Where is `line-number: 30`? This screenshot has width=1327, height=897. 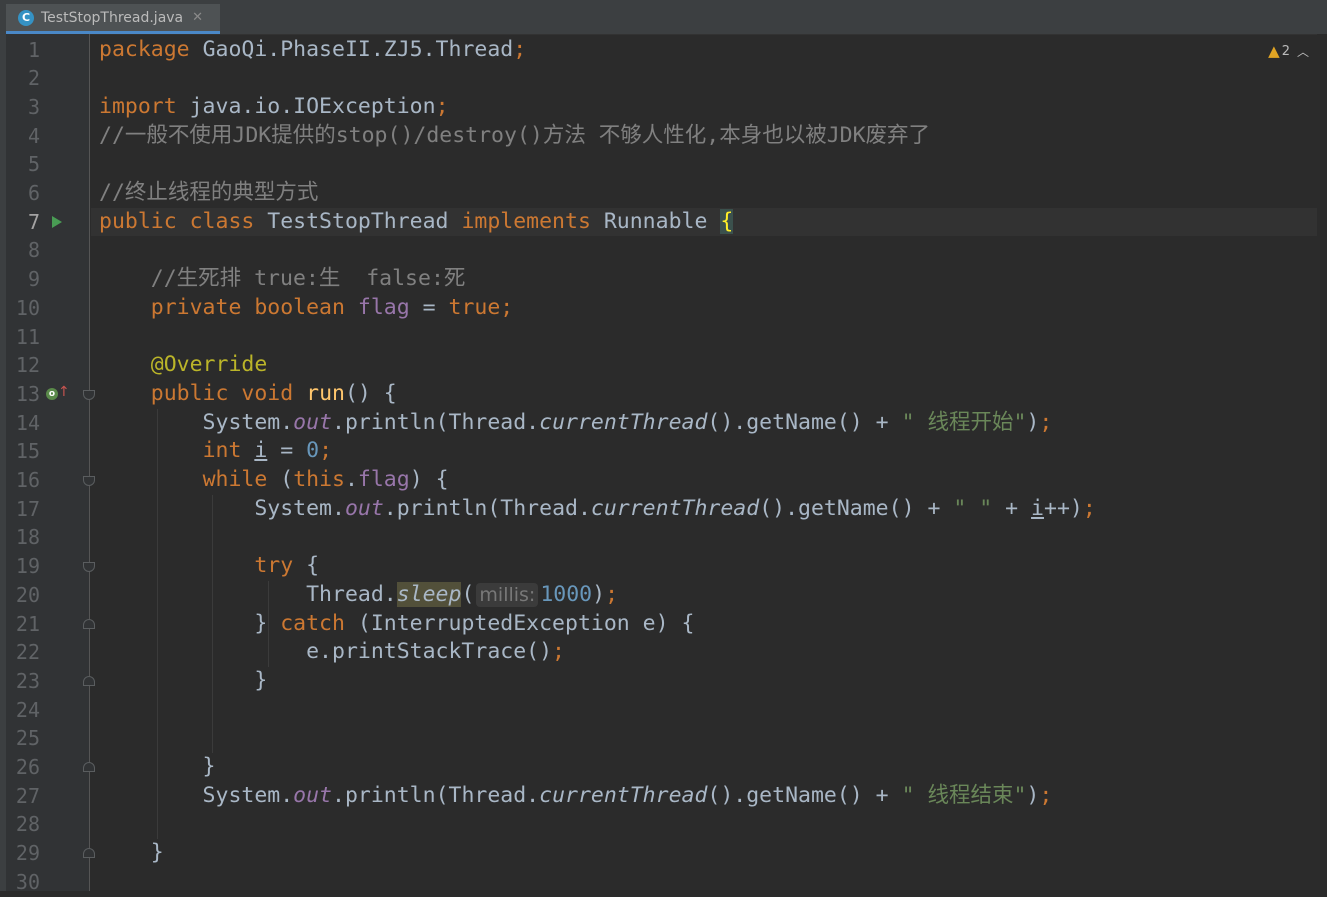
line-number: 30 is located at coordinates (23, 882).